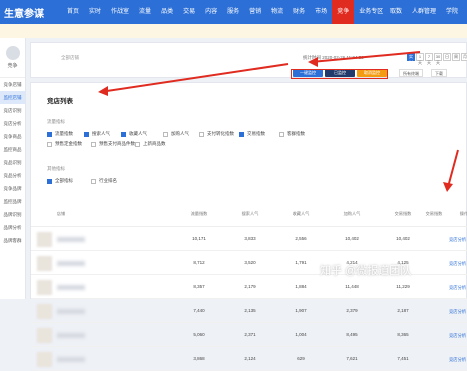 Image resolution: width=467 pixels, height=371 pixels. I want to click on metric-checkbox-7: 预售定金指数, so click(64, 144).